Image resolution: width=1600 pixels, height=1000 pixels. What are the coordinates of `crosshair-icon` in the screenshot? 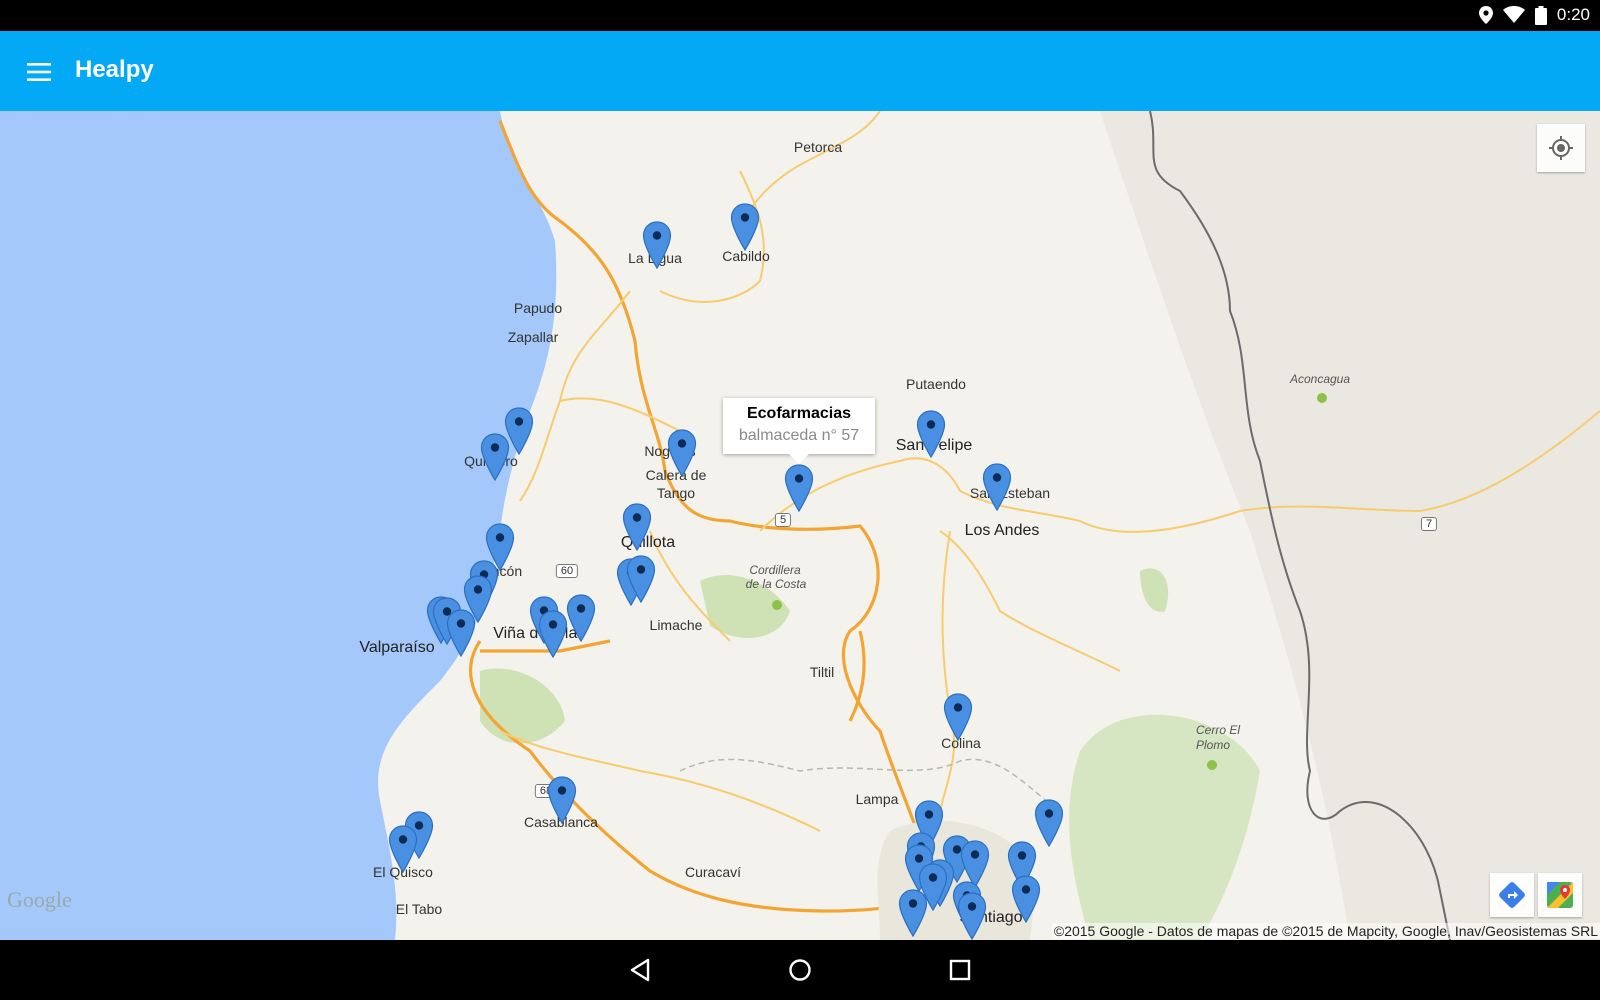 It's located at (1561, 148).